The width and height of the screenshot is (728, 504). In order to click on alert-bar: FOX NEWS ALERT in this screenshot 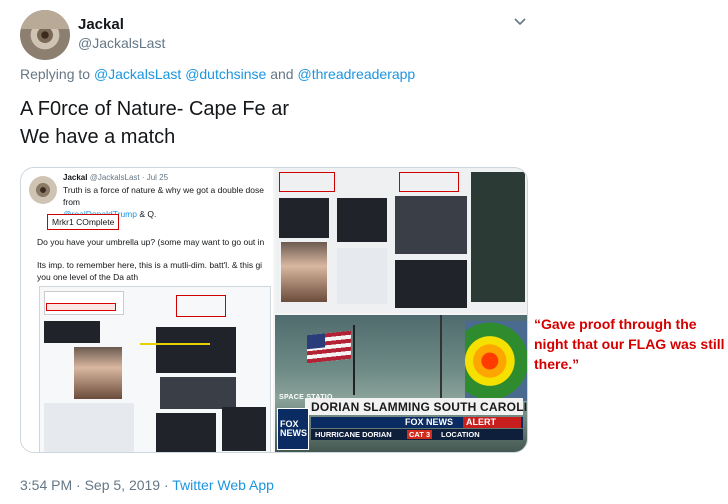, I will do `click(417, 422)`.